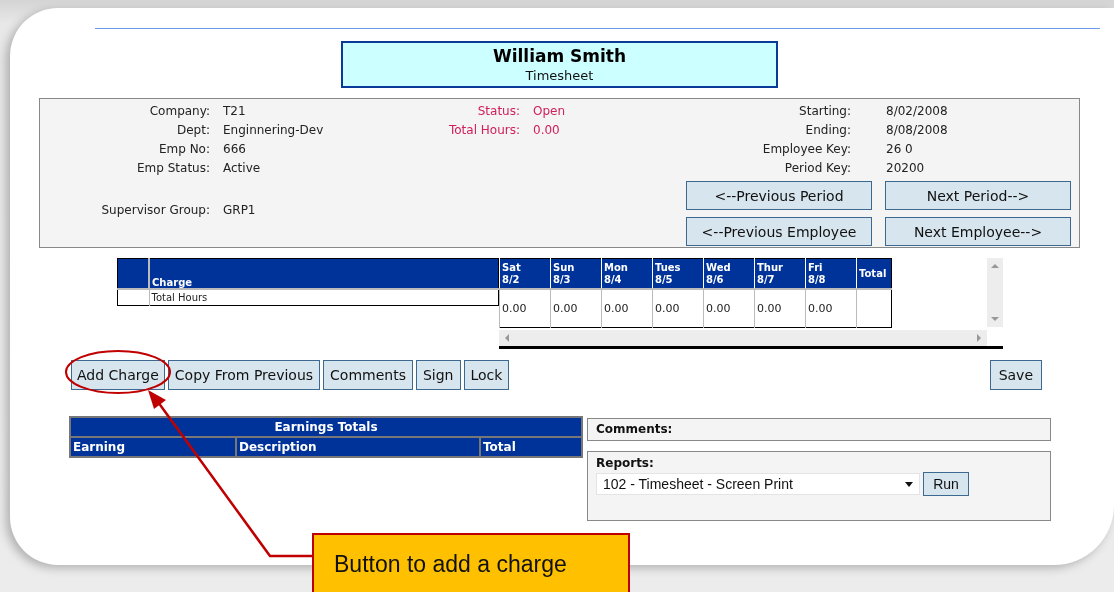 The height and width of the screenshot is (592, 1114). What do you see at coordinates (906, 168) in the screenshot?
I see `field-value: 20200` at bounding box center [906, 168].